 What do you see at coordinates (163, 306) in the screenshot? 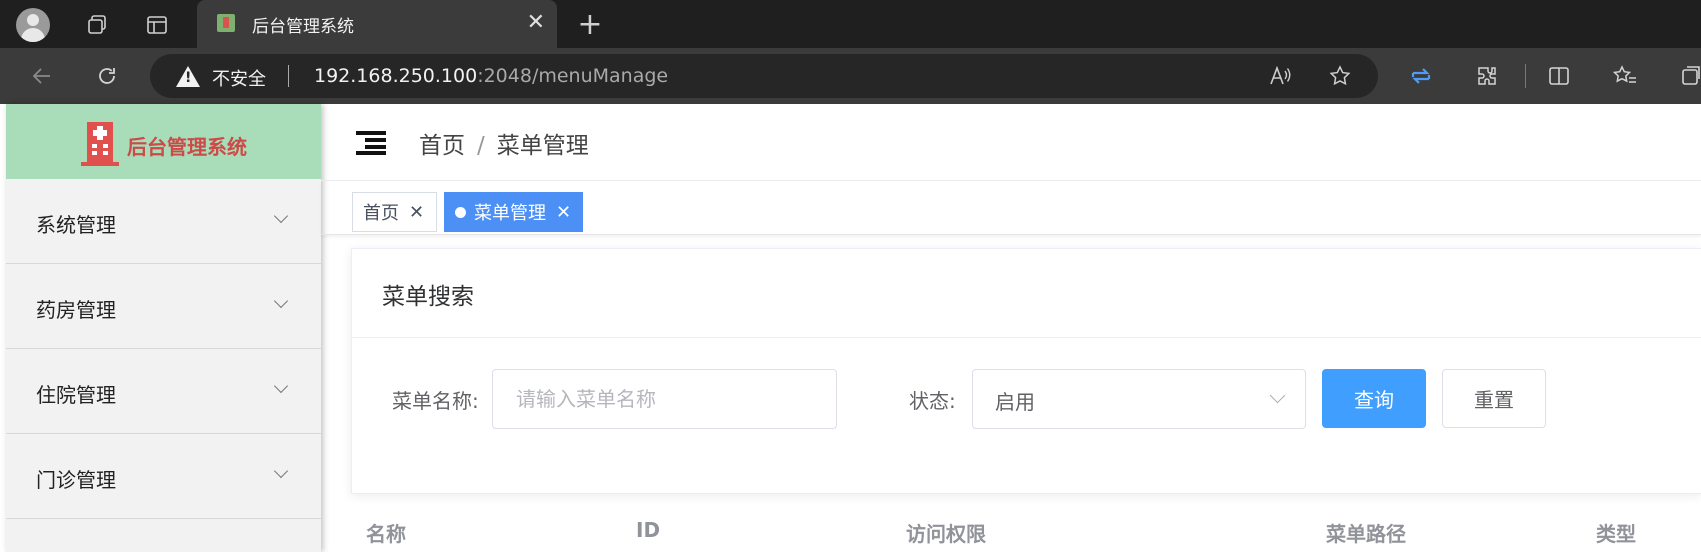
I see `sidebar-item-pharmacy: 药房管理` at bounding box center [163, 306].